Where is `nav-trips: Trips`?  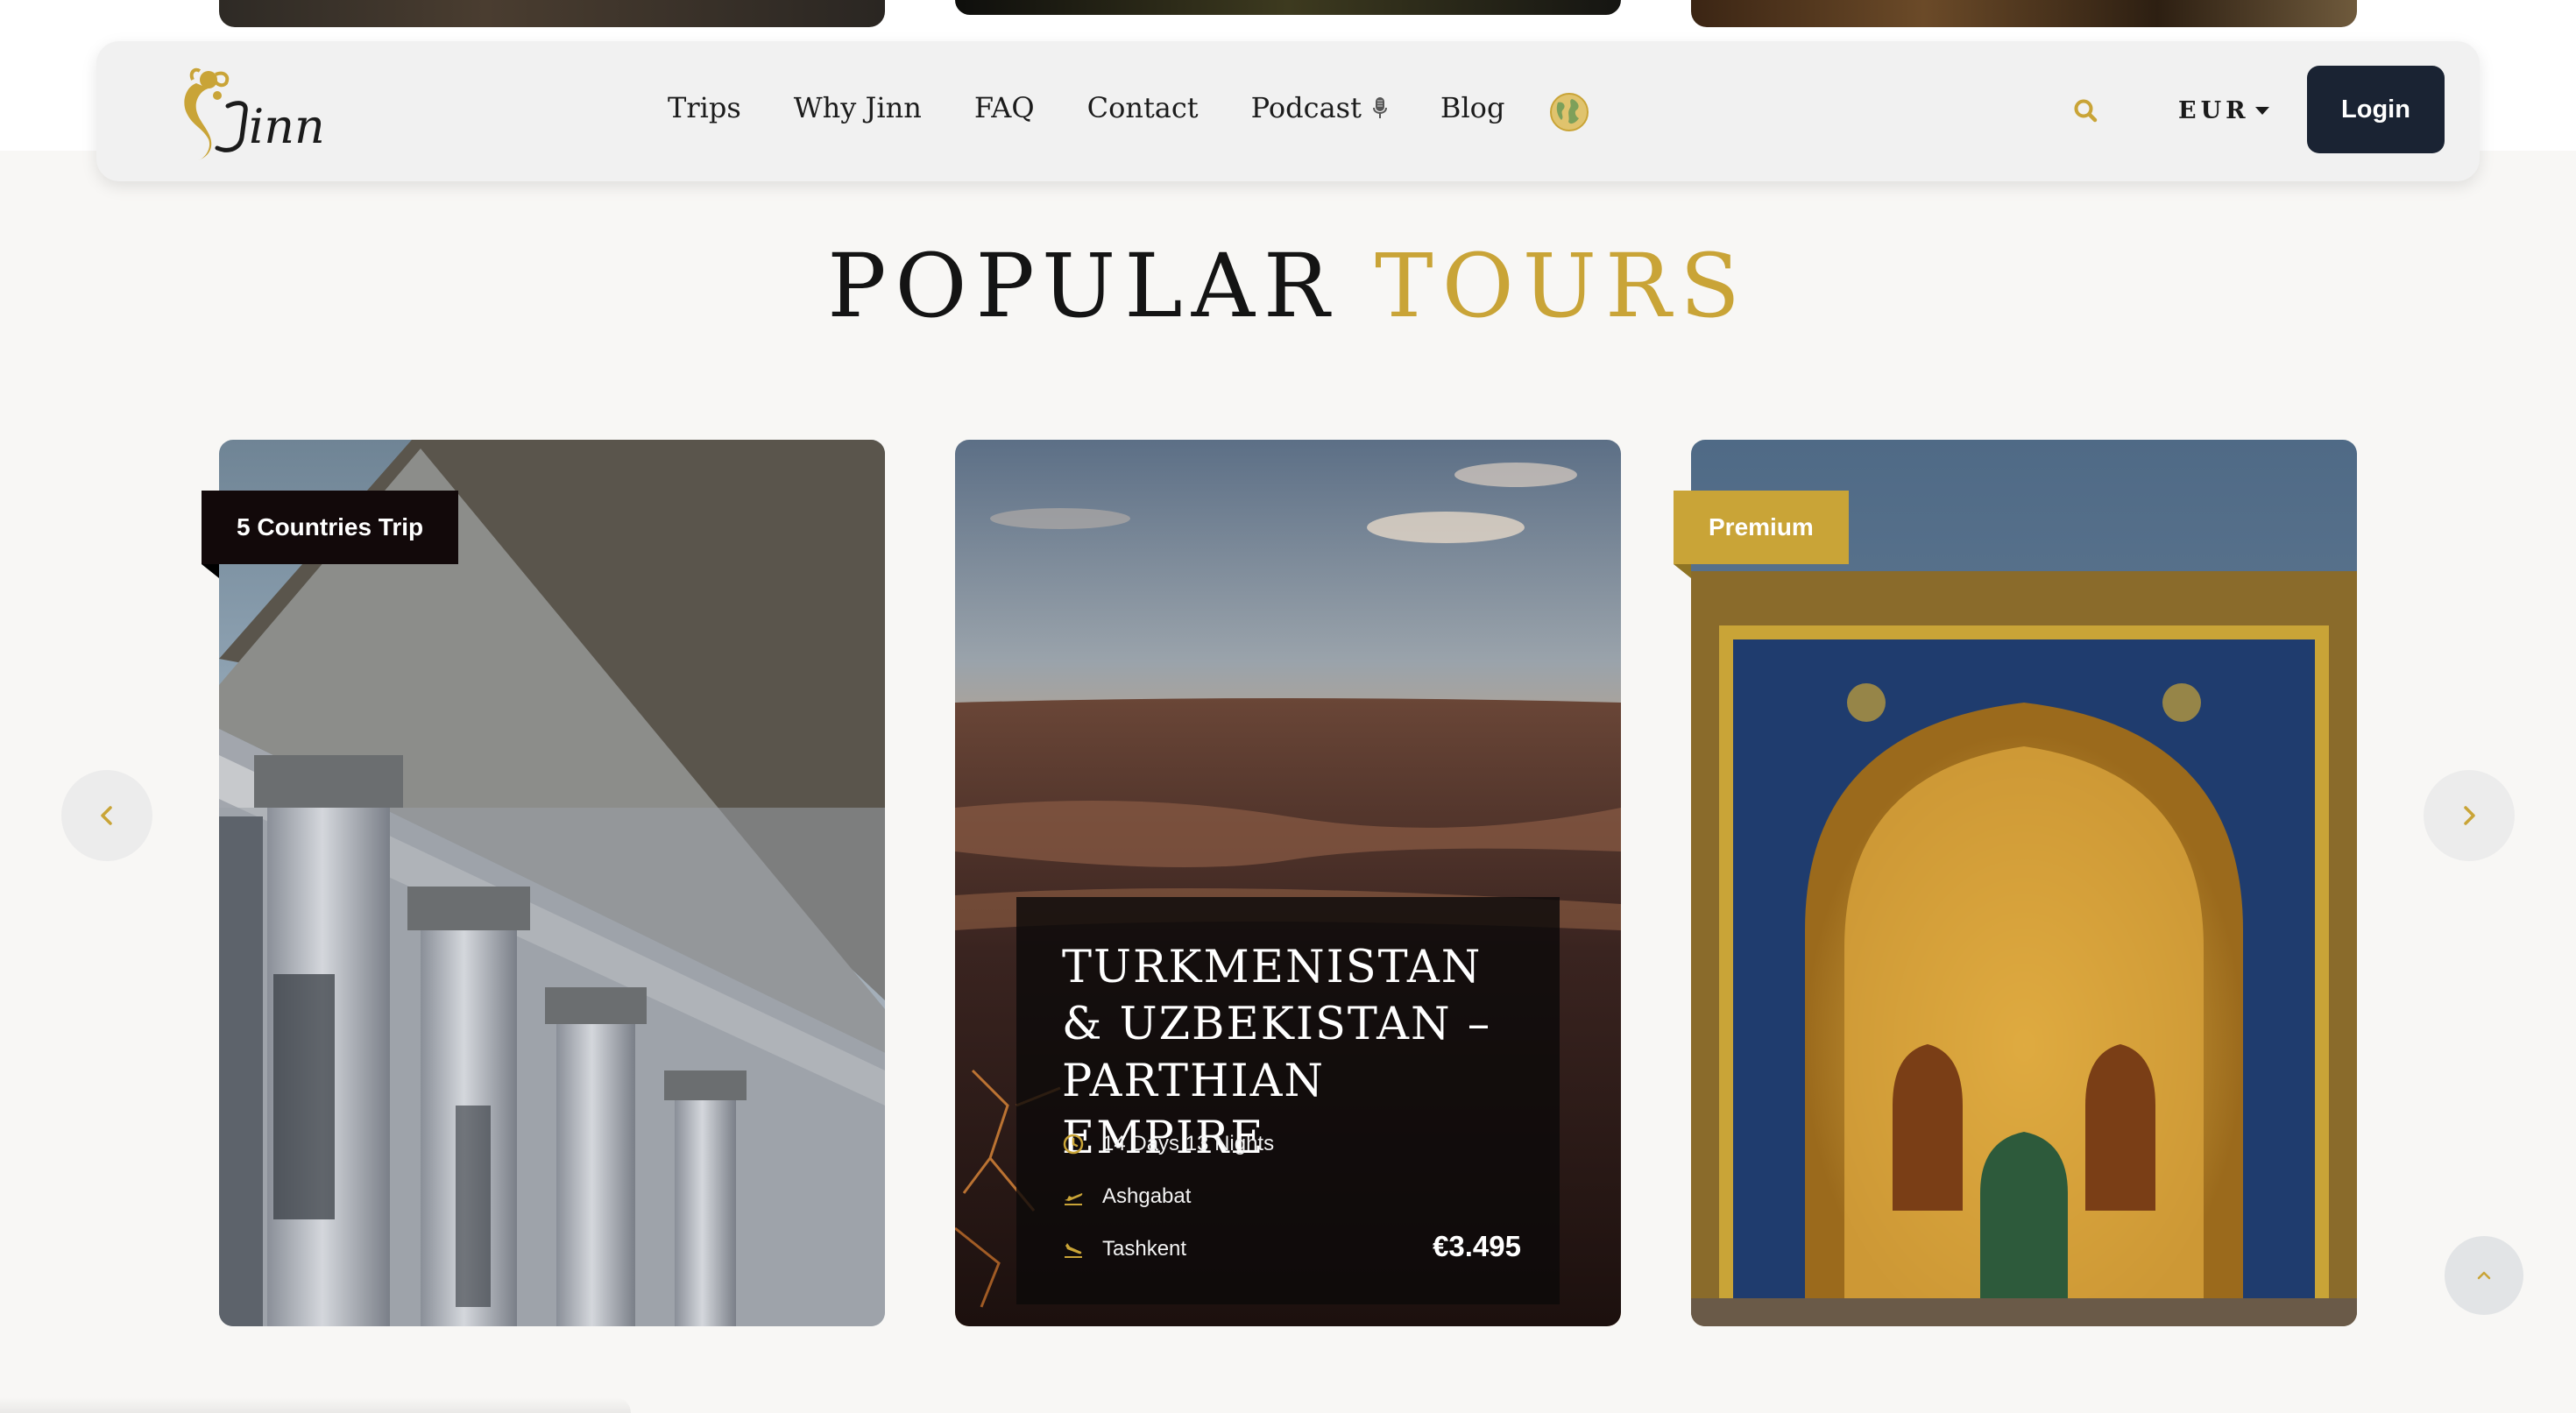 nav-trips: Trips is located at coordinates (704, 108).